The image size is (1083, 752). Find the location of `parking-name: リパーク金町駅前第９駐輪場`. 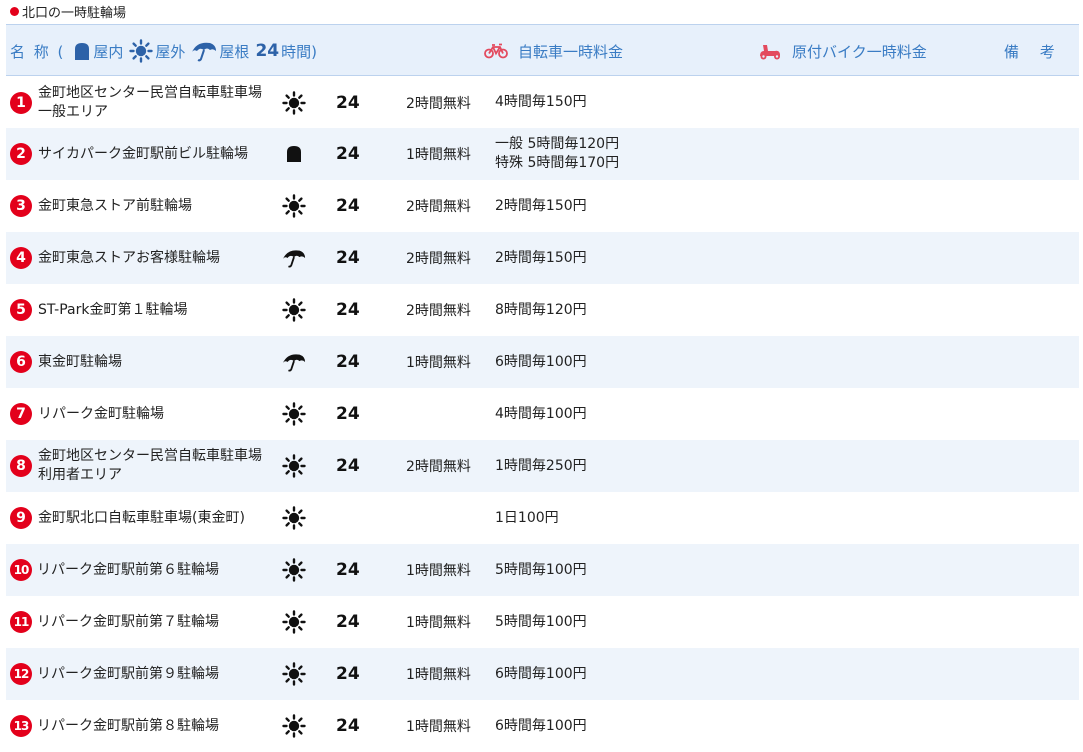

parking-name: リパーク金町駅前第９駐輪場 is located at coordinates (128, 673).